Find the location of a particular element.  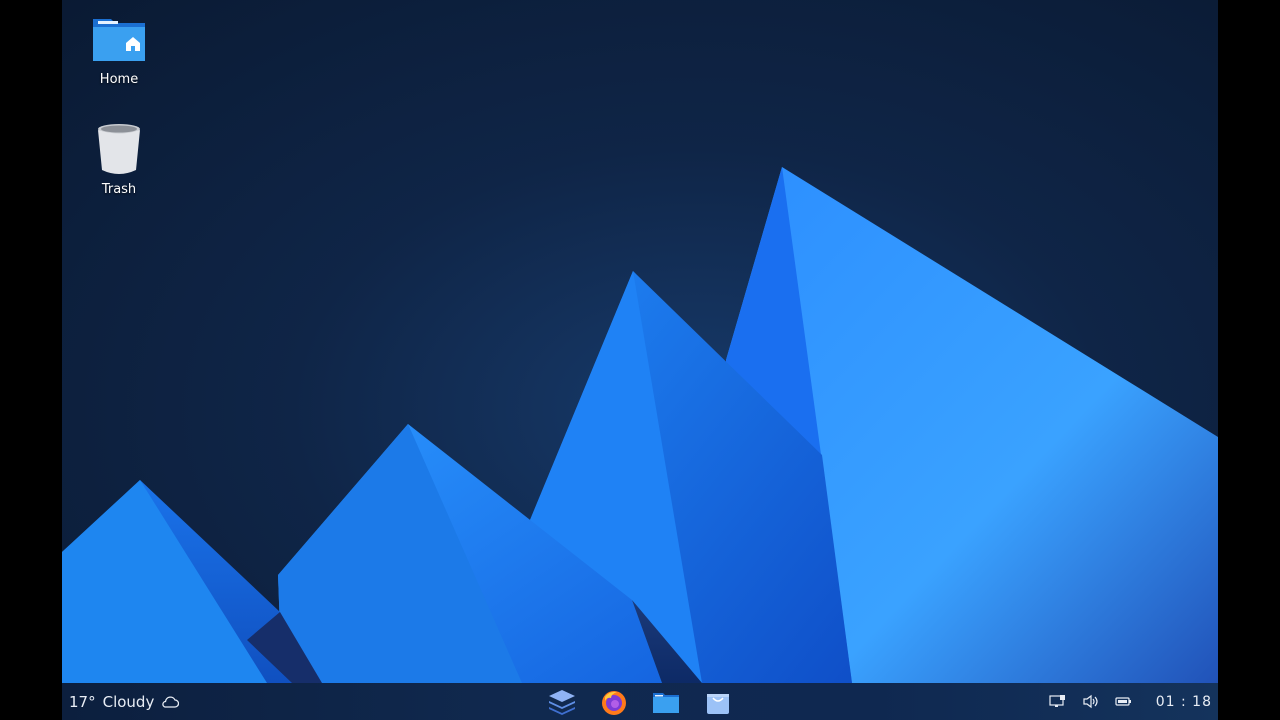

dock-item-firefox is located at coordinates (614, 702).